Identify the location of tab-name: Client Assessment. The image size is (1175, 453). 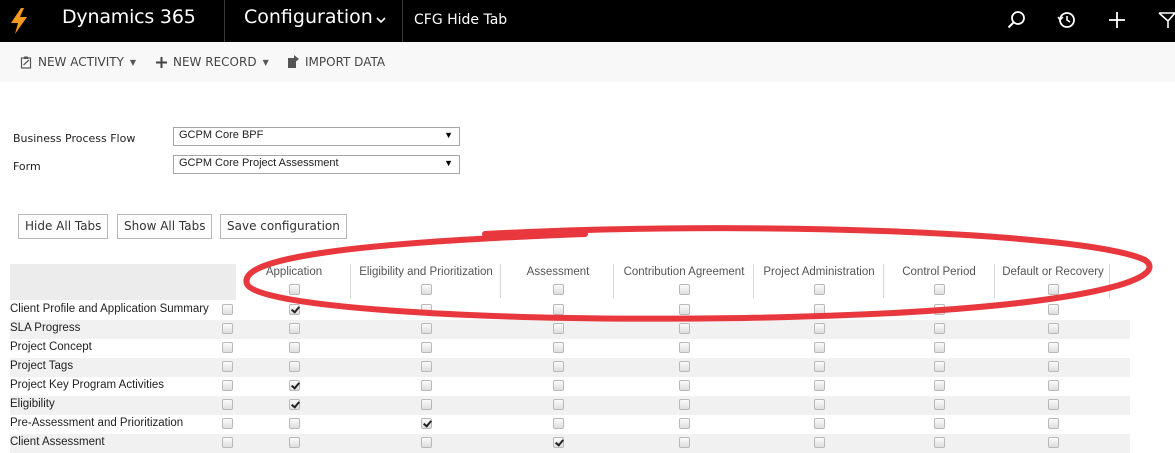
(57, 442).